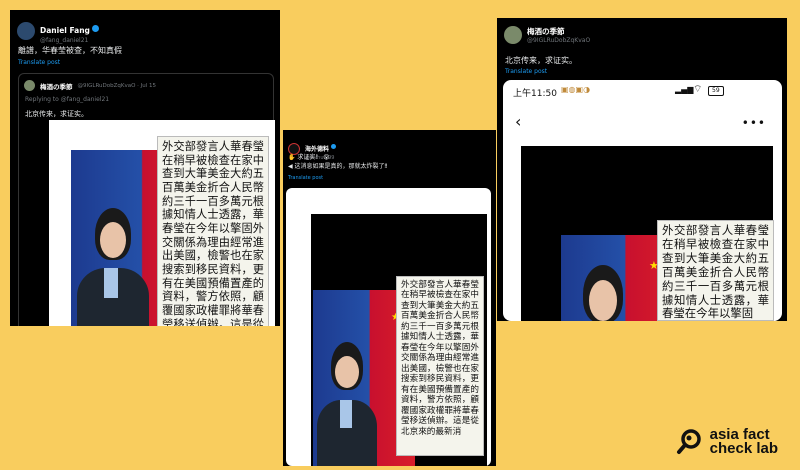 The image size is (800, 470). I want to click on post-text: 北京传来，求证实。, so click(541, 60).